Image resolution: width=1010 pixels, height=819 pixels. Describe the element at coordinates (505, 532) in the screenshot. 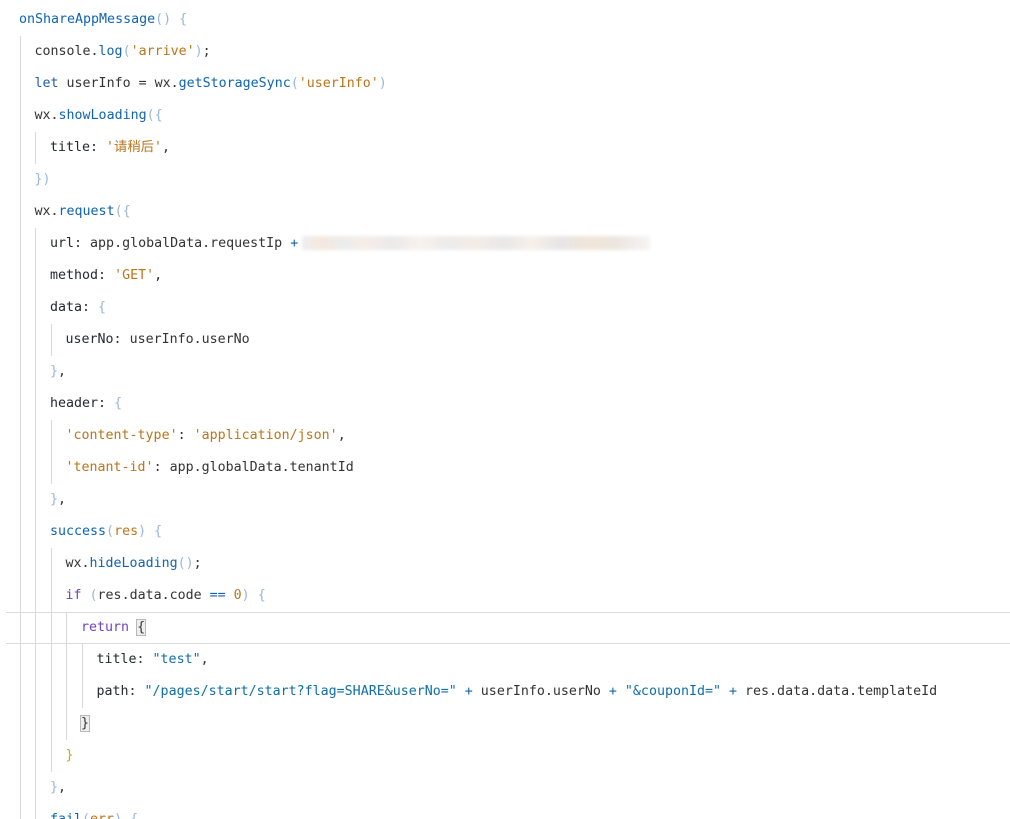

I see `code-line: success(res) {` at that location.